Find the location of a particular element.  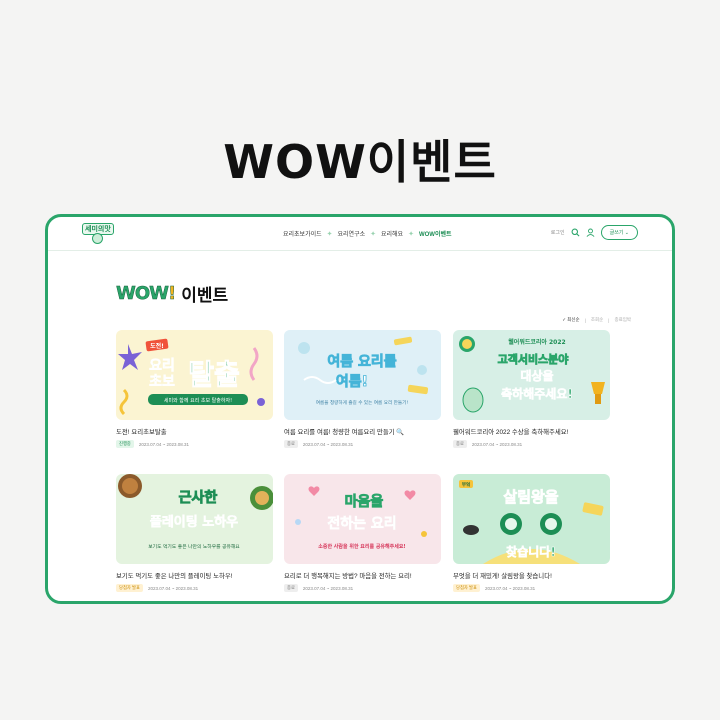

thumb-line1: 근사한 is located at coordinates (198, 498).